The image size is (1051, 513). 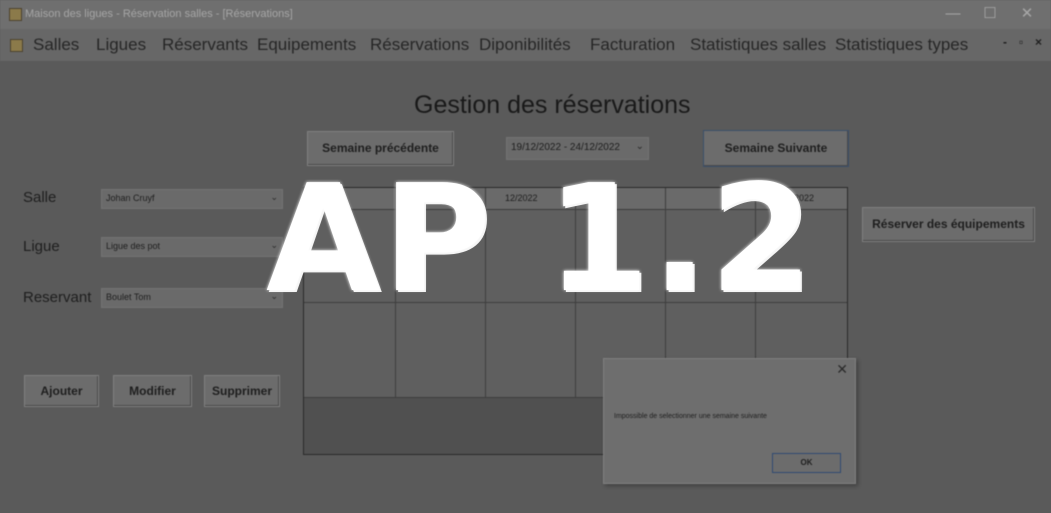 What do you see at coordinates (128, 297) in the screenshot?
I see `reservant-select-value: Boulet Tom` at bounding box center [128, 297].